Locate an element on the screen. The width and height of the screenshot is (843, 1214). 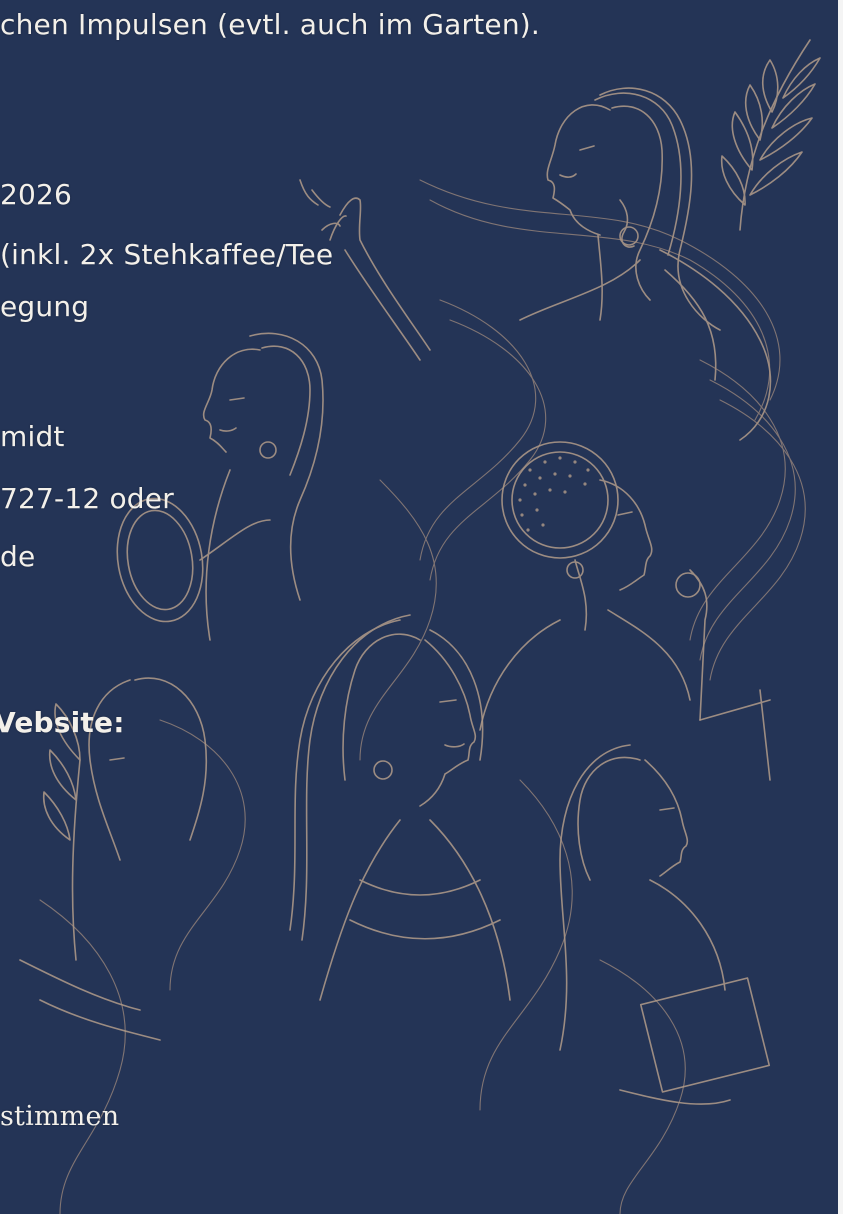
woman-afro-figure is located at coordinates (593, 586).